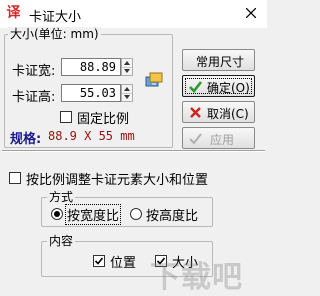 The width and height of the screenshot is (320, 296). I want to click on swap-dimensions-icon, so click(154, 80).